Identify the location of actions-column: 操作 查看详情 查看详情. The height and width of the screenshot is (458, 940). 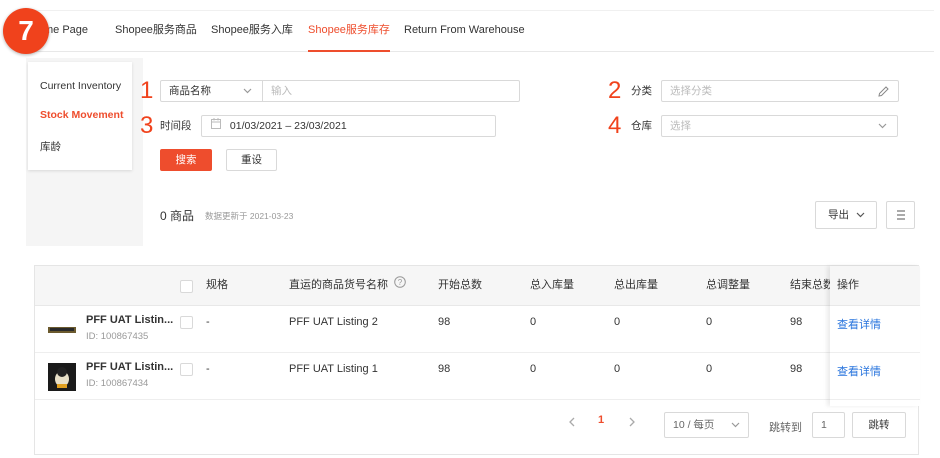
(875, 336).